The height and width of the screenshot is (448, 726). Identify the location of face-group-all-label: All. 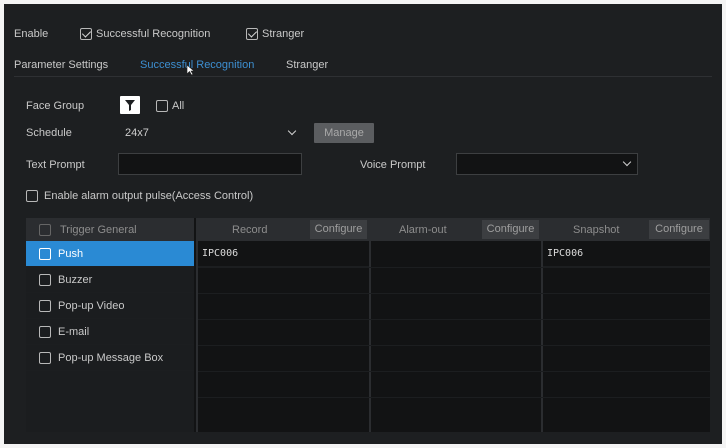
(178, 106).